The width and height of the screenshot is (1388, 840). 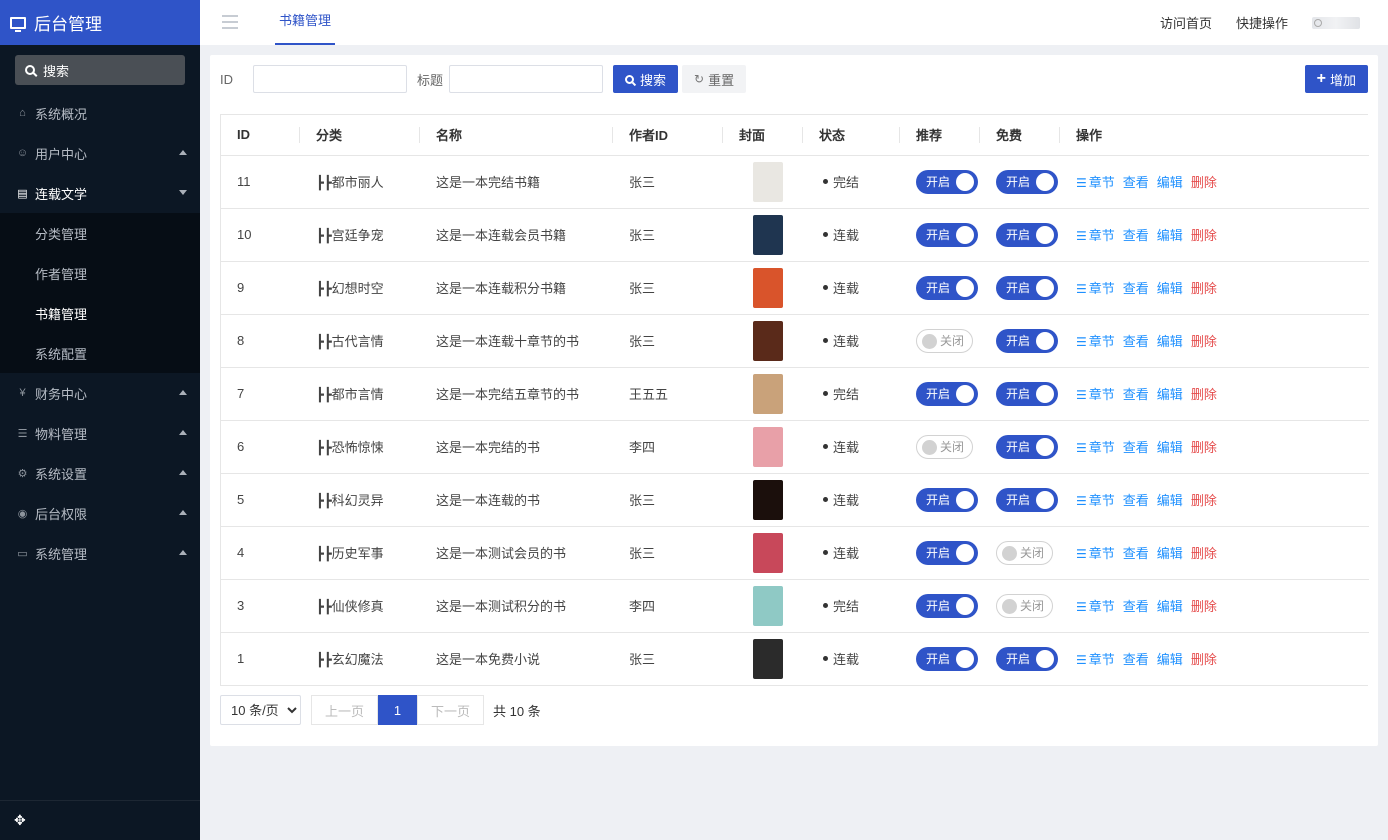 I want to click on sidebar-item-permissions: ◉ 后台权限, so click(x=100, y=513).